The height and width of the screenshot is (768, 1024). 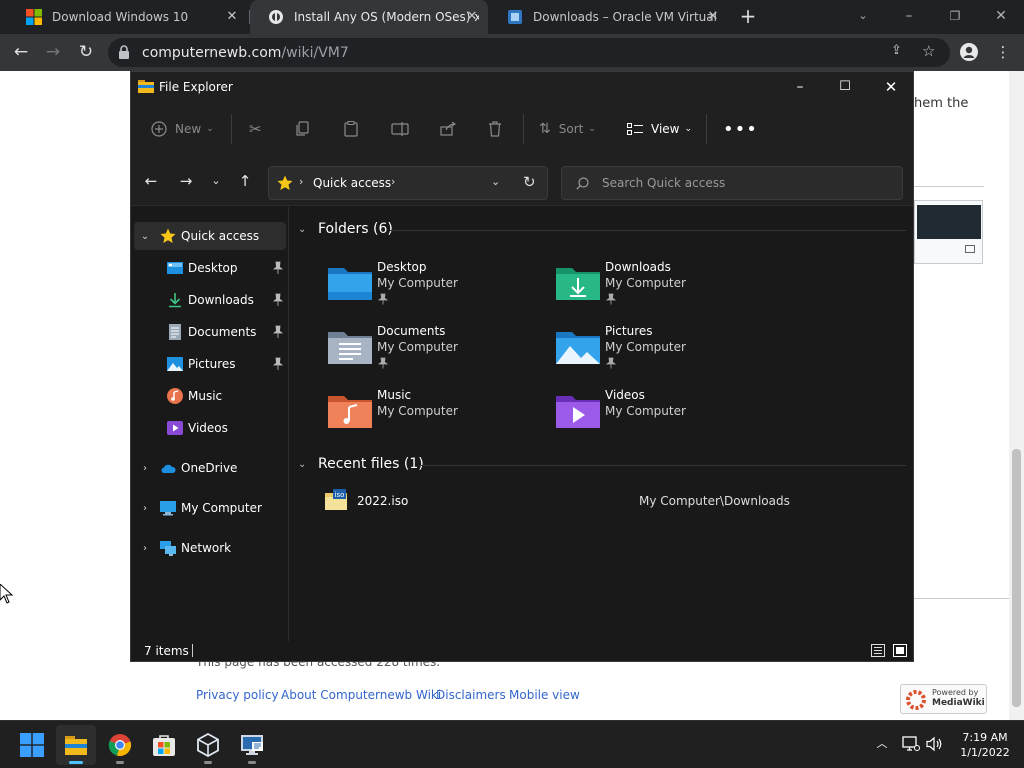 What do you see at coordinates (522, 87) in the screenshot?
I see `explorer-titlebar: File Explorer – ☐ ✕` at bounding box center [522, 87].